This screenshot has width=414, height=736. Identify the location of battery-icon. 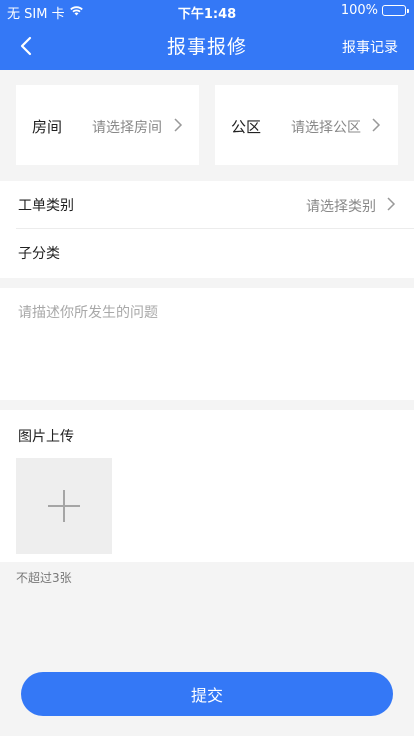
(395, 10).